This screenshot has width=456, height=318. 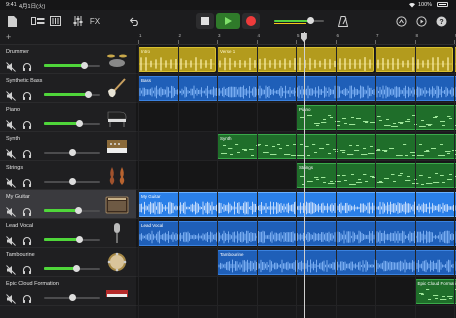 I want to click on strings-icon, so click(x=118, y=176).